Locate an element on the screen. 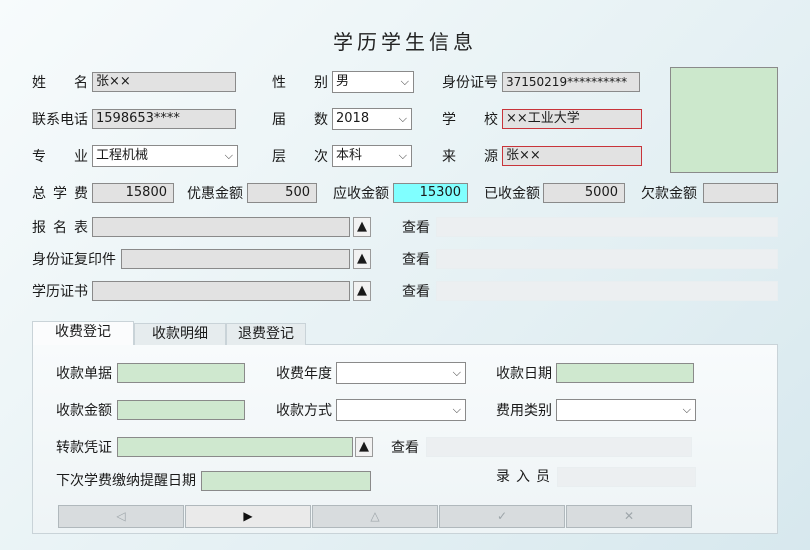 Image resolution: width=810 pixels, height=550 pixels. diploma-field is located at coordinates (221, 291).